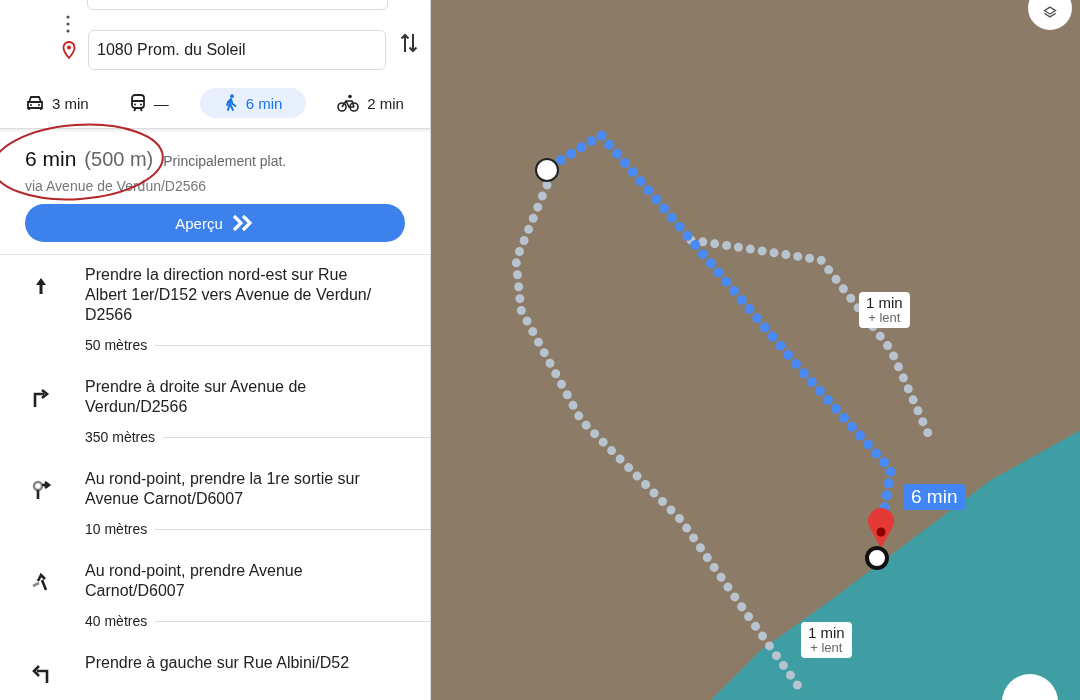  I want to click on travel-mode-tab: 6 min, so click(253, 103).